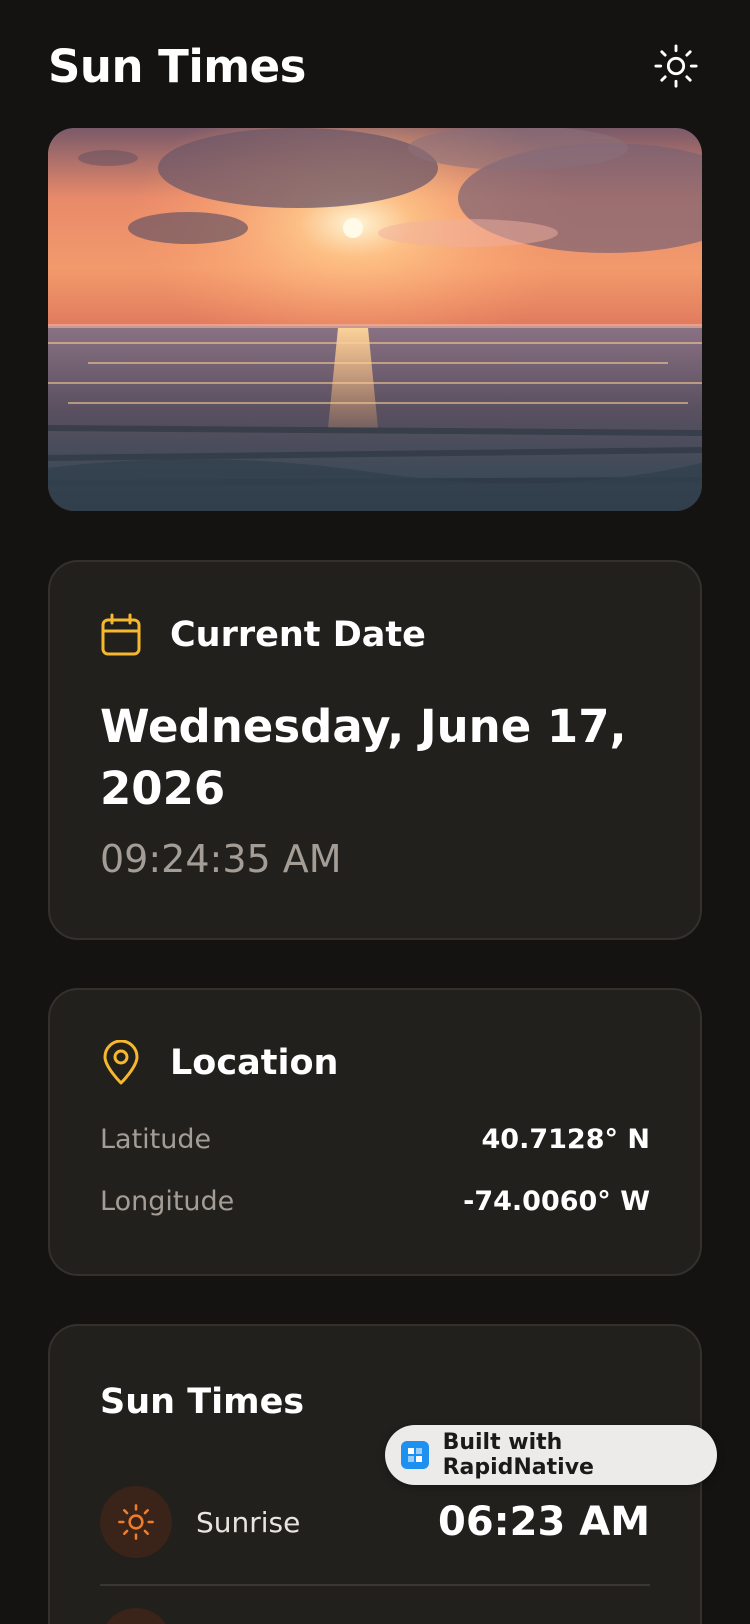  I want to click on location-header: Location, so click(219, 1062).